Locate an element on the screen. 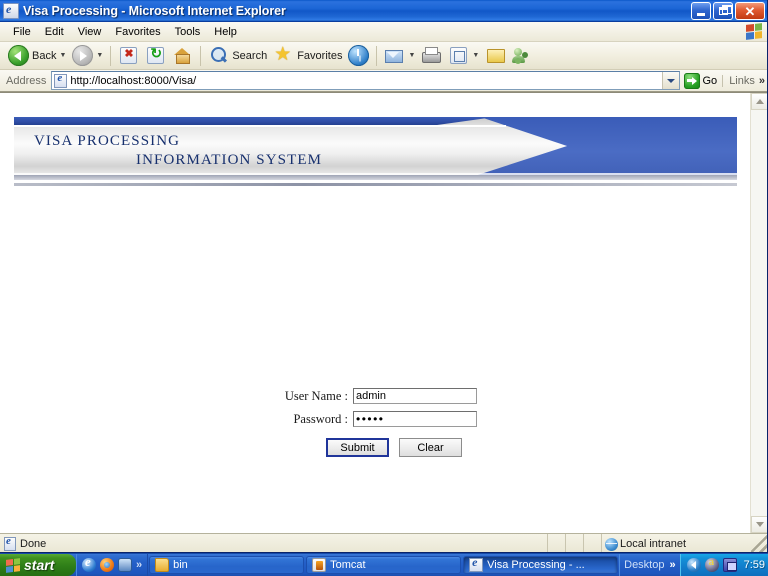 The width and height of the screenshot is (768, 576). scroll-down-button is located at coordinates (759, 524).